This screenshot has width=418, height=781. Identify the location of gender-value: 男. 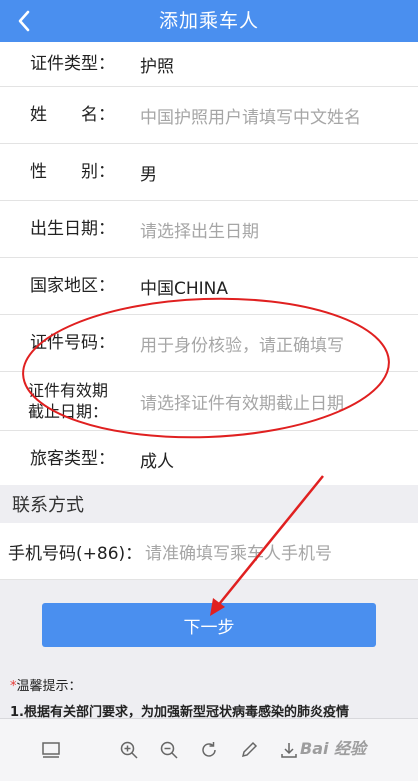
(148, 172).